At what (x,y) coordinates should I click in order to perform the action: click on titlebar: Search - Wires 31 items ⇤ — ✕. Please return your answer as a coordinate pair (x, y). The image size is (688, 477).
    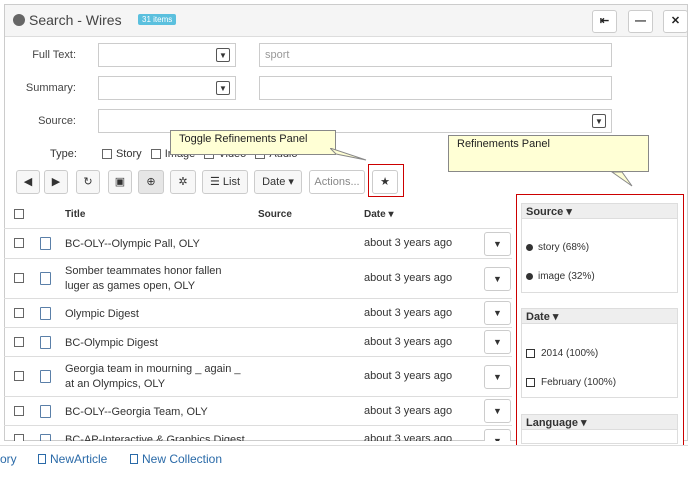
    Looking at the image, I should click on (346, 21).